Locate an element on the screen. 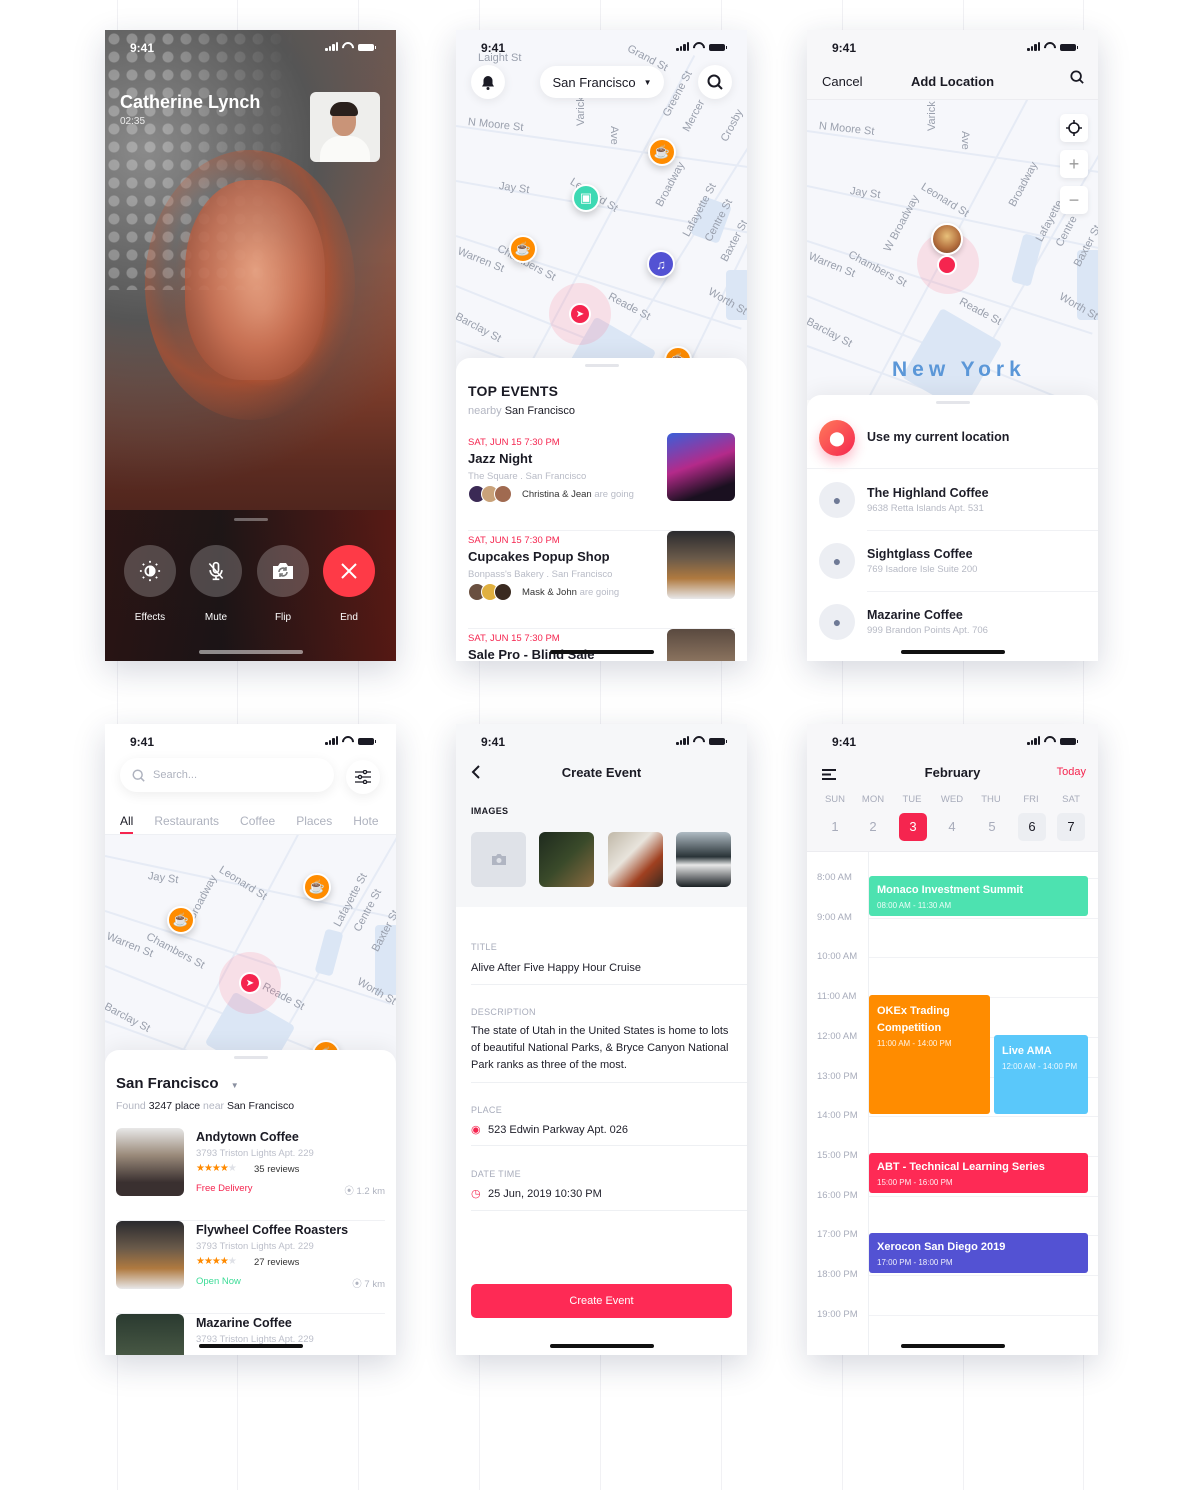  locate-me-button is located at coordinates (1074, 128).